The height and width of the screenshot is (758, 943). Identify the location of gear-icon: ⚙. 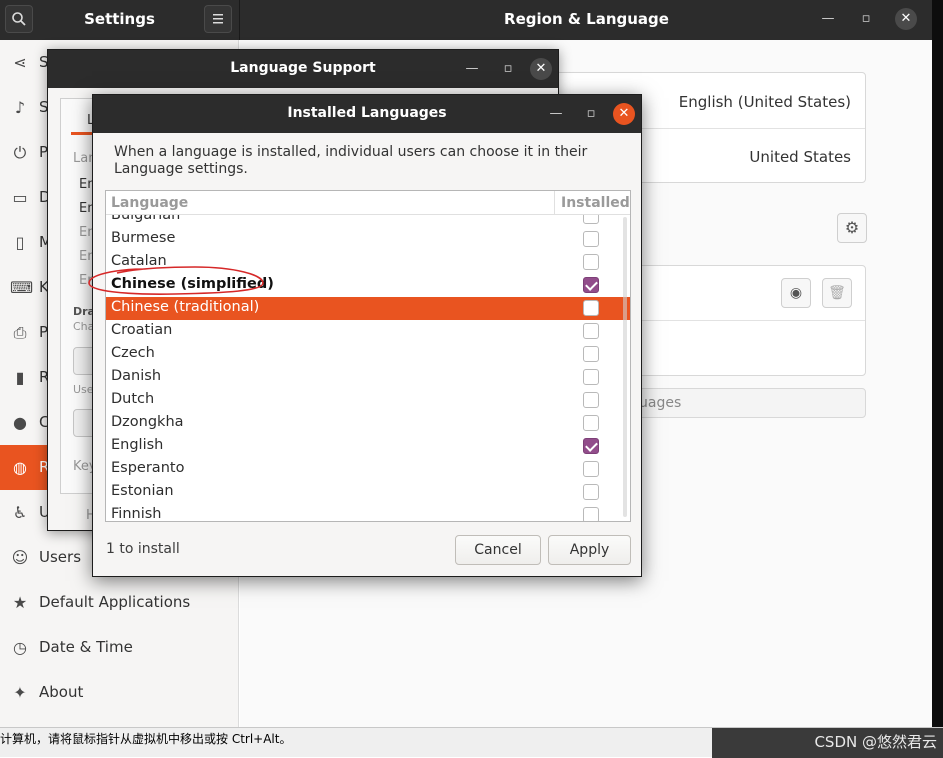
(852, 227).